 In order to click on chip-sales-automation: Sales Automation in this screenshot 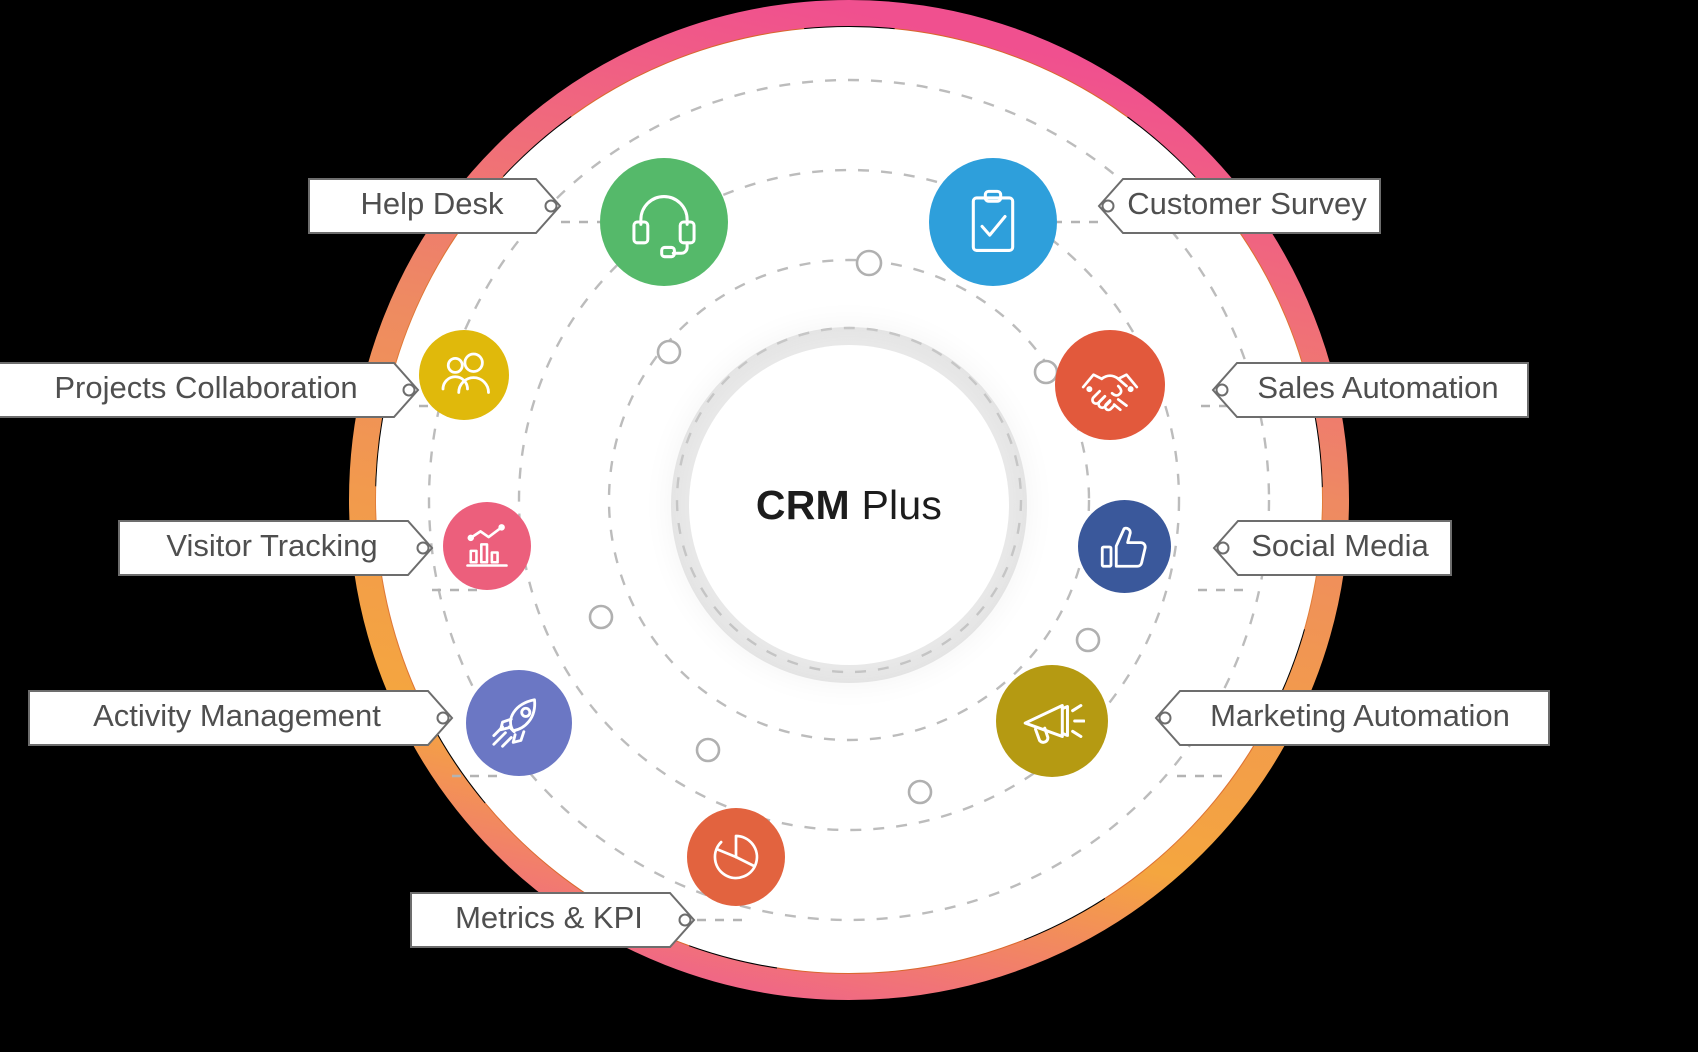, I will do `click(1368, 390)`.